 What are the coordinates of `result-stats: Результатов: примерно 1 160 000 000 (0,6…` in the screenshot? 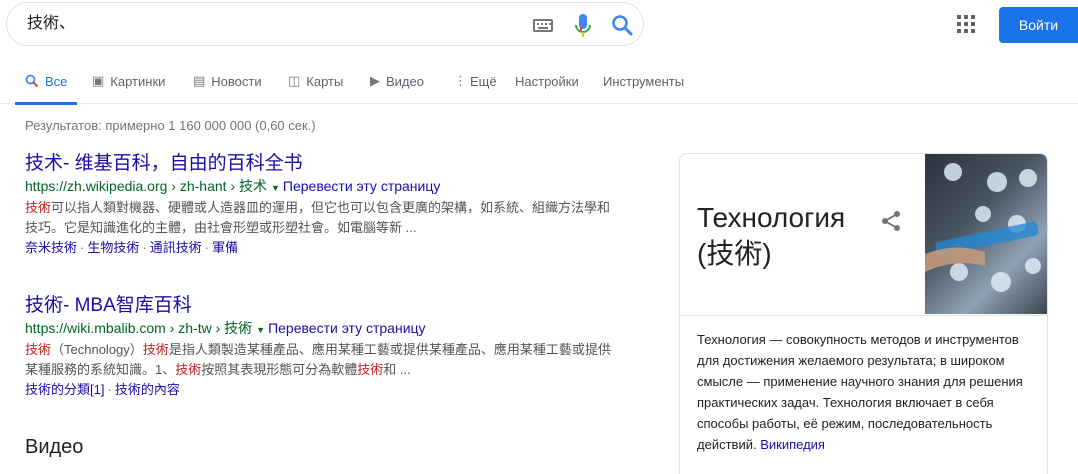 It's located at (170, 125).